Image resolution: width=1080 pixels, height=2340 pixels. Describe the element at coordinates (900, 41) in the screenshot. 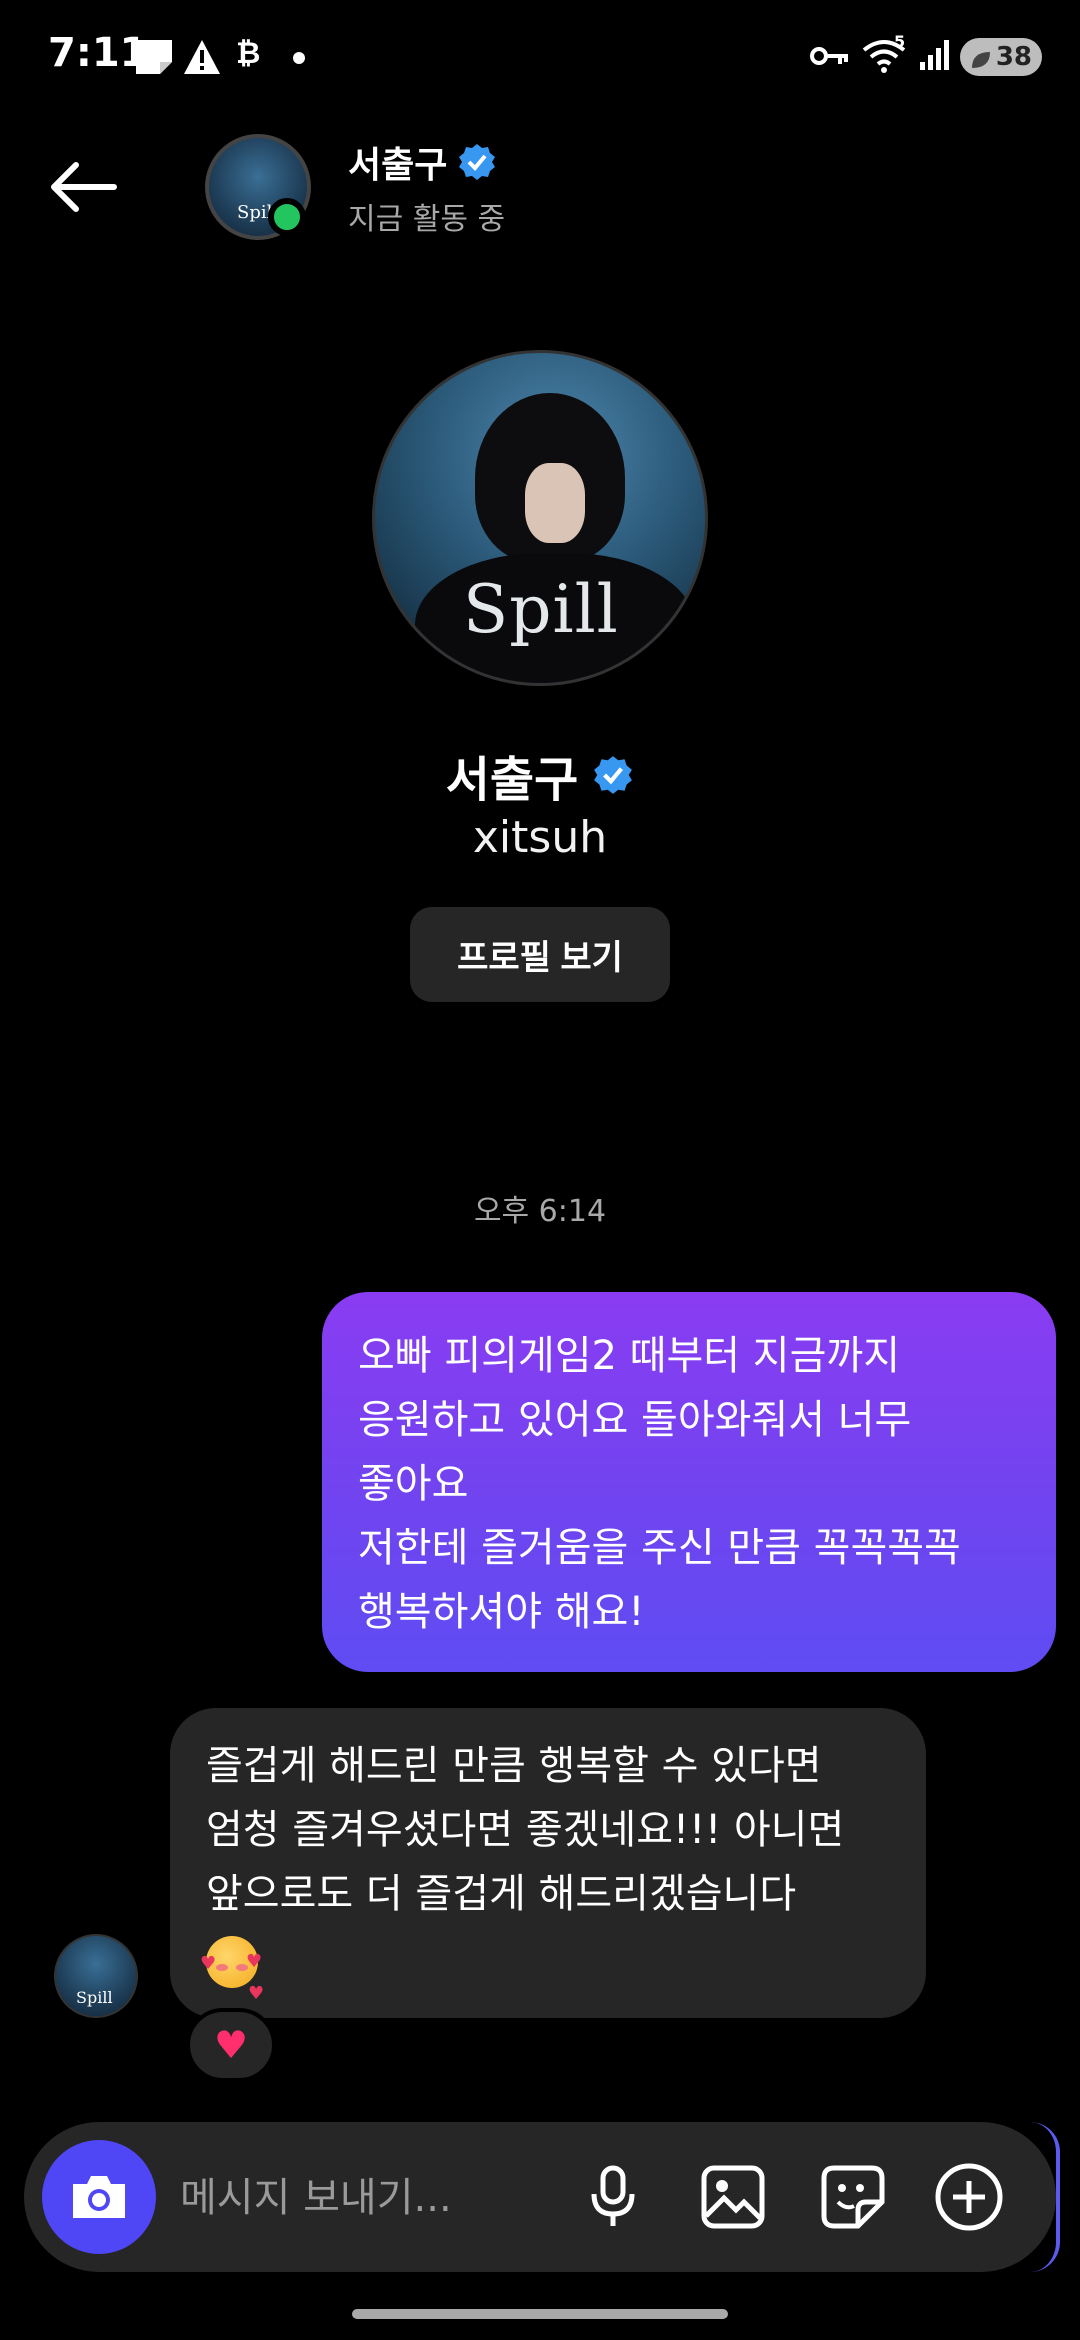

I see `wifi-badge: 5` at that location.